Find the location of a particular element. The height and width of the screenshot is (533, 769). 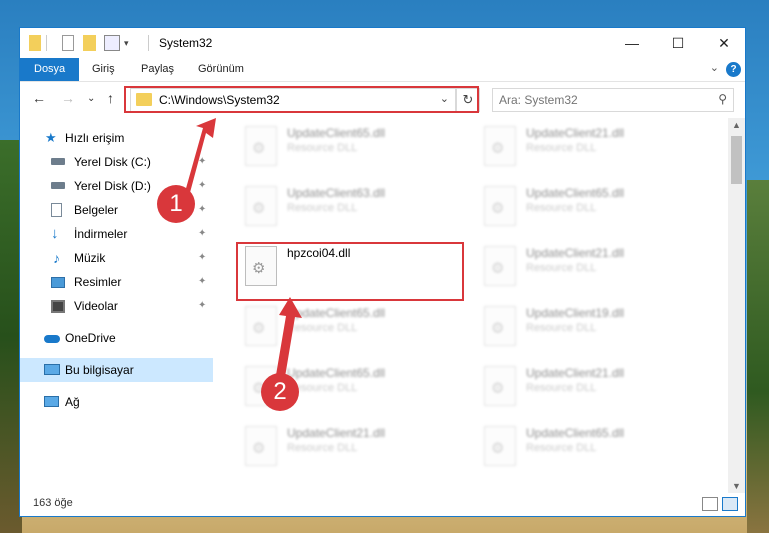

step-1-marker: 1 is located at coordinates (176, 204).